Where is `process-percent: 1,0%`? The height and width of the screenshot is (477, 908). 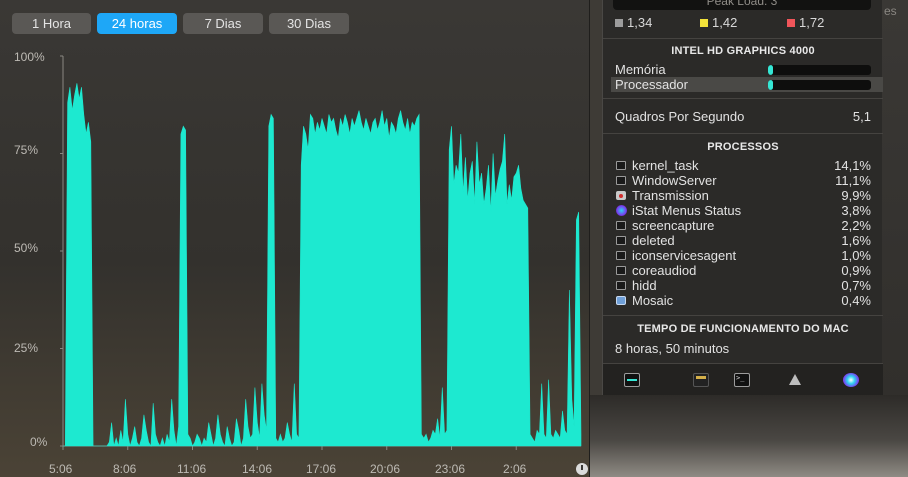
process-percent: 1,0% is located at coordinates (856, 255).